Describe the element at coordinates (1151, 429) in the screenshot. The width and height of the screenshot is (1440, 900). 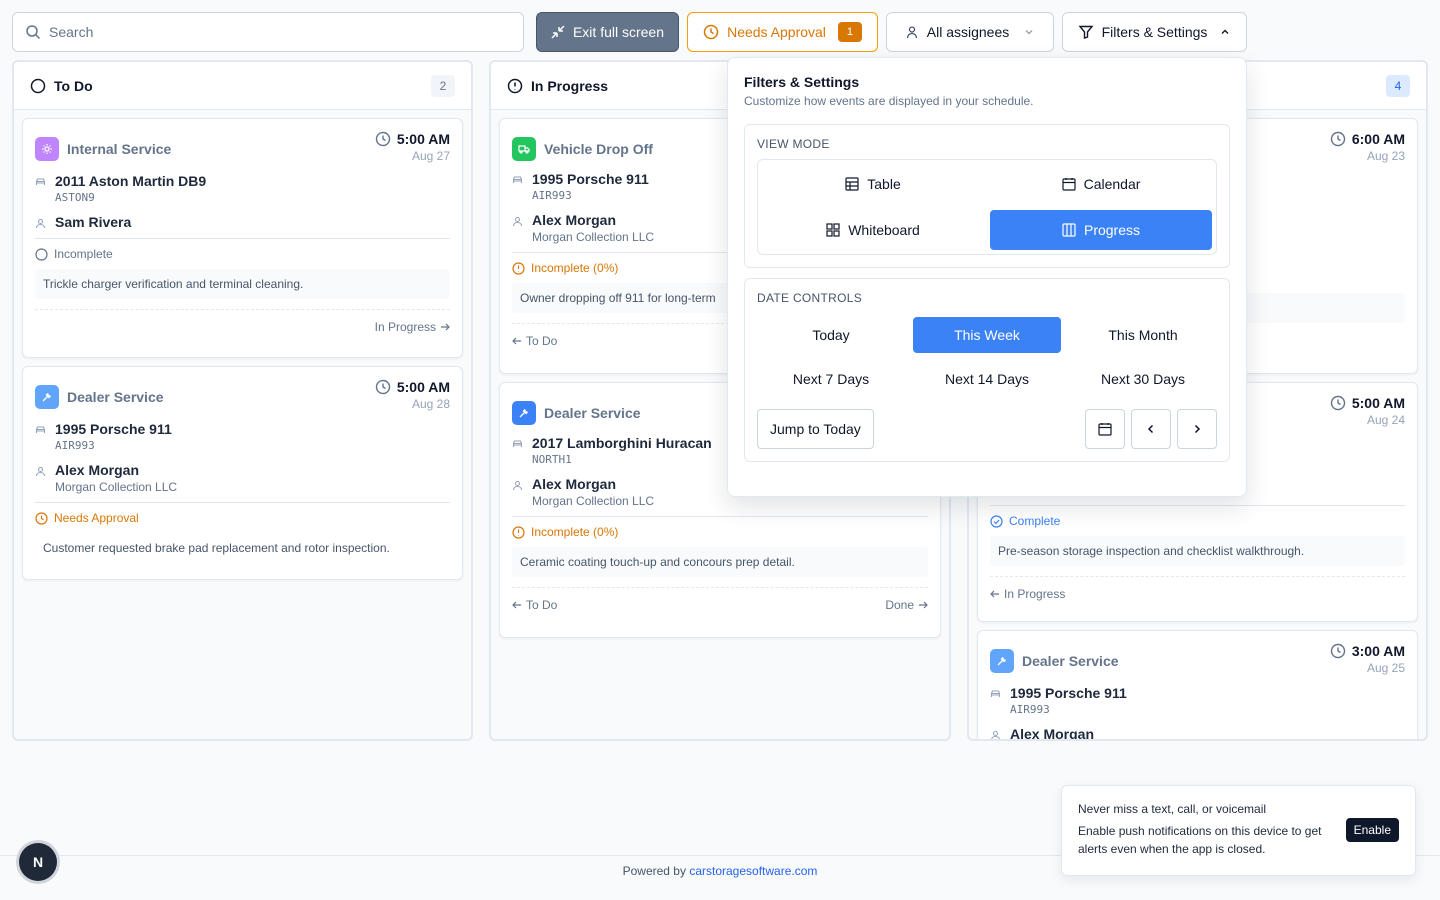
I see `previous-range-button` at that location.